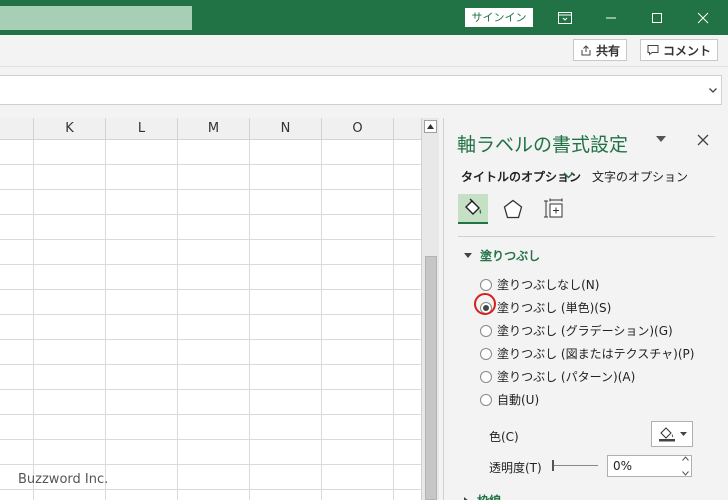 This screenshot has height=500, width=728. Describe the element at coordinates (661, 139) in the screenshot. I see `pane-options-caret-icon` at that location.